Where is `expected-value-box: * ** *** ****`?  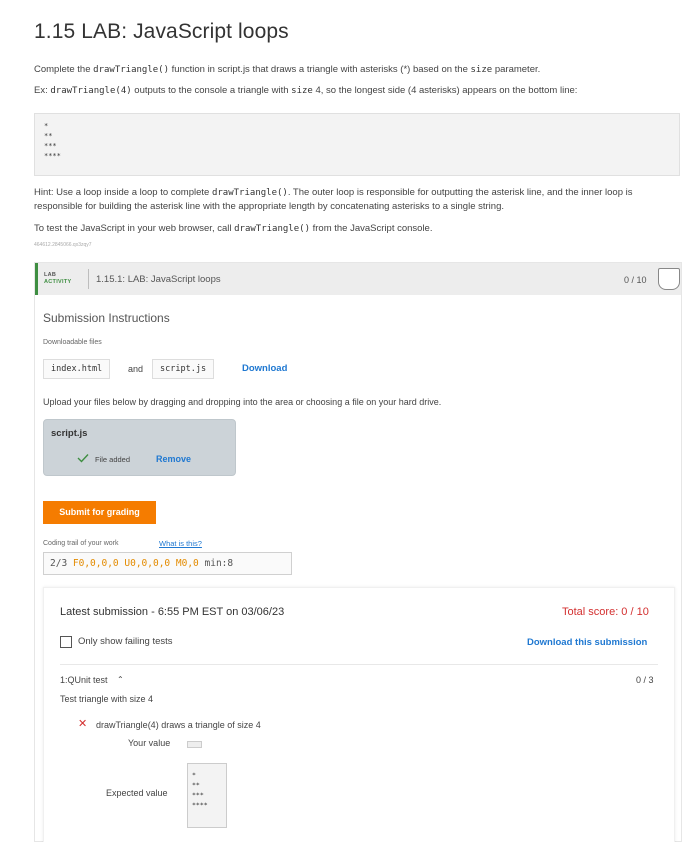 expected-value-box: * ** *** **** is located at coordinates (207, 795).